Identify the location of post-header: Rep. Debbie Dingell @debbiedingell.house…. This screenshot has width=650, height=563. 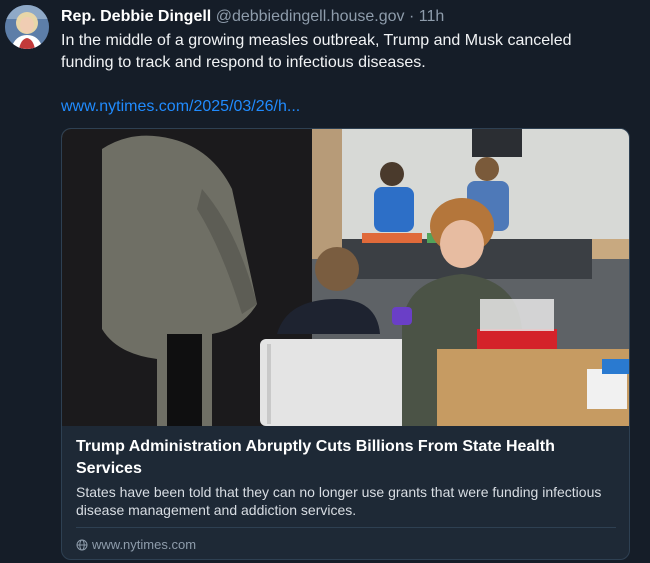
(252, 17).